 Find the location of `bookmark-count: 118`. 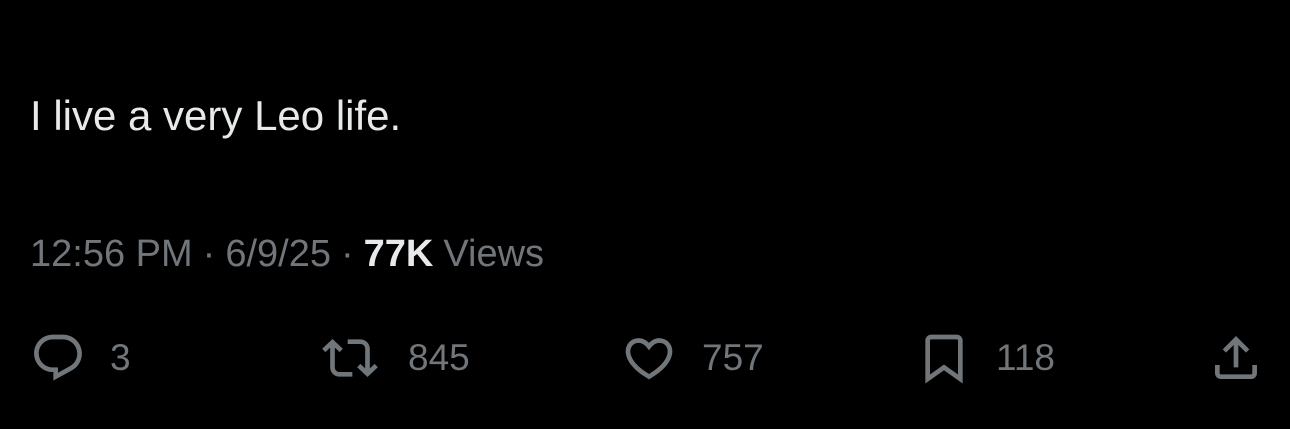

bookmark-count: 118 is located at coordinates (1025, 357).